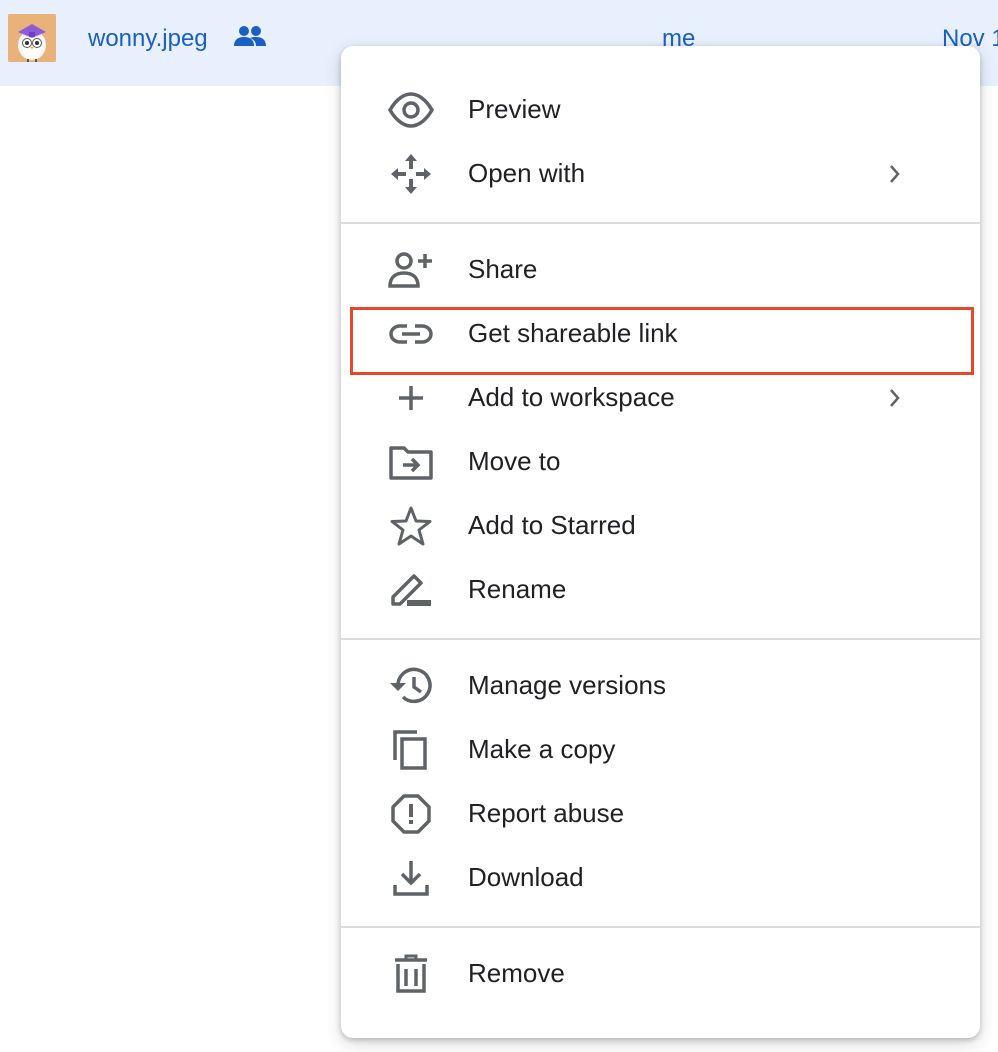  Describe the element at coordinates (660, 814) in the screenshot. I see `menu-item-report-abuse: Report abuse` at that location.